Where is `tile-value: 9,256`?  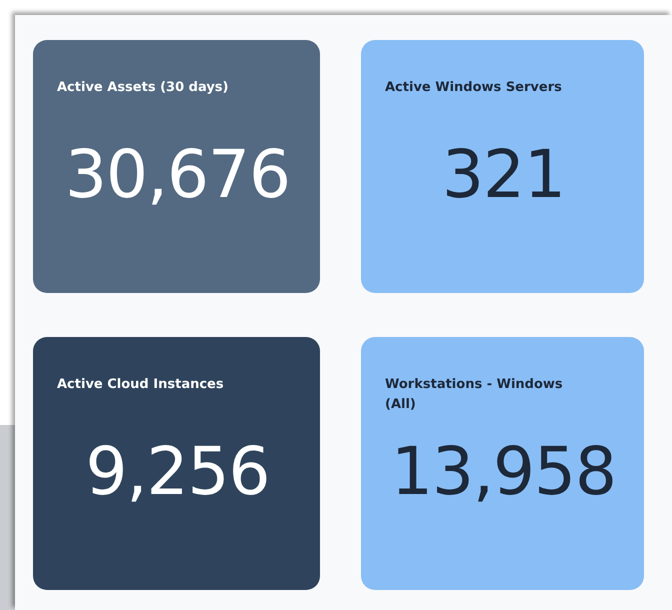
tile-value: 9,256 is located at coordinates (177, 472).